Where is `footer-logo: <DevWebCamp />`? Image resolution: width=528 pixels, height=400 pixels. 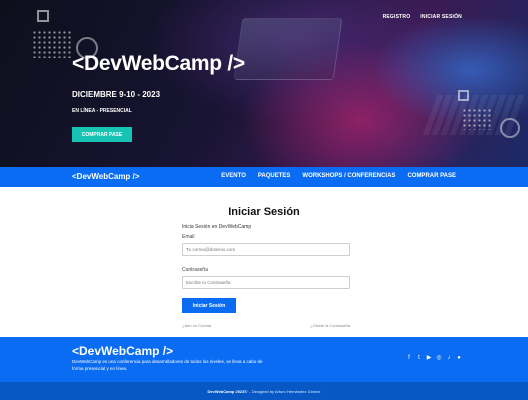 footer-logo: <DevWebCamp /> is located at coordinates (123, 351).